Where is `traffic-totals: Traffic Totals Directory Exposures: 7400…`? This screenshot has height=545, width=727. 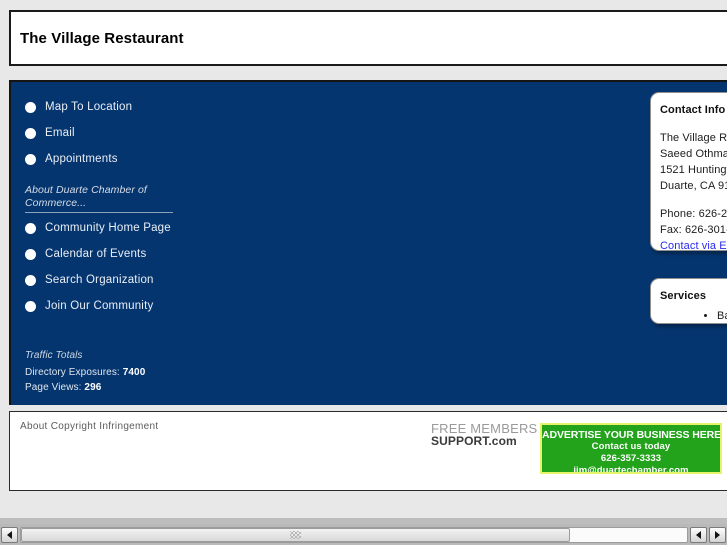
traffic-totals: Traffic Totals Directory Exposures: 7400… is located at coordinates (135, 372).